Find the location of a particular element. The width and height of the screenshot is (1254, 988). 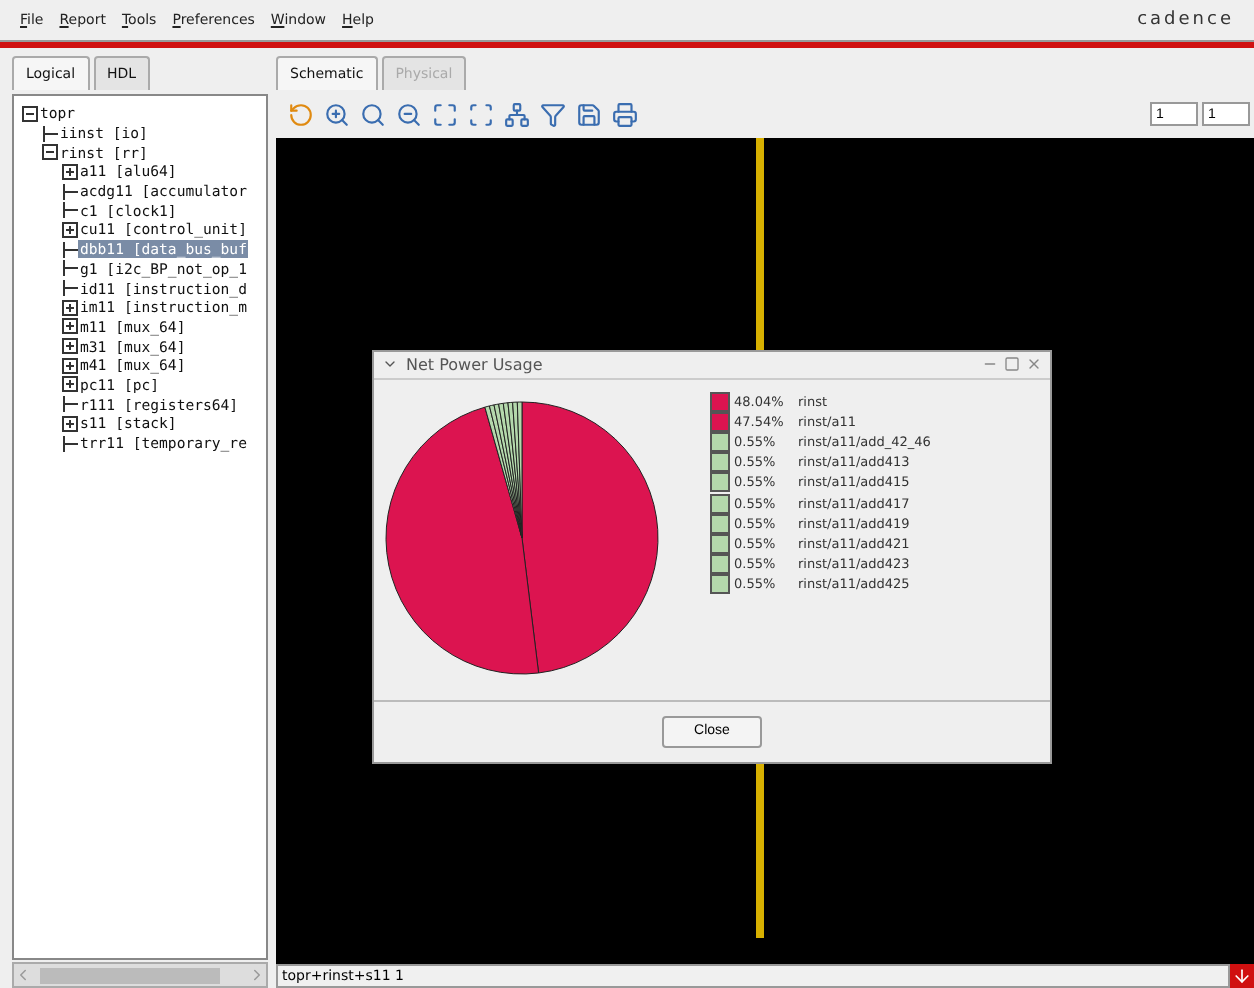

save-icon is located at coordinates (589, 114).